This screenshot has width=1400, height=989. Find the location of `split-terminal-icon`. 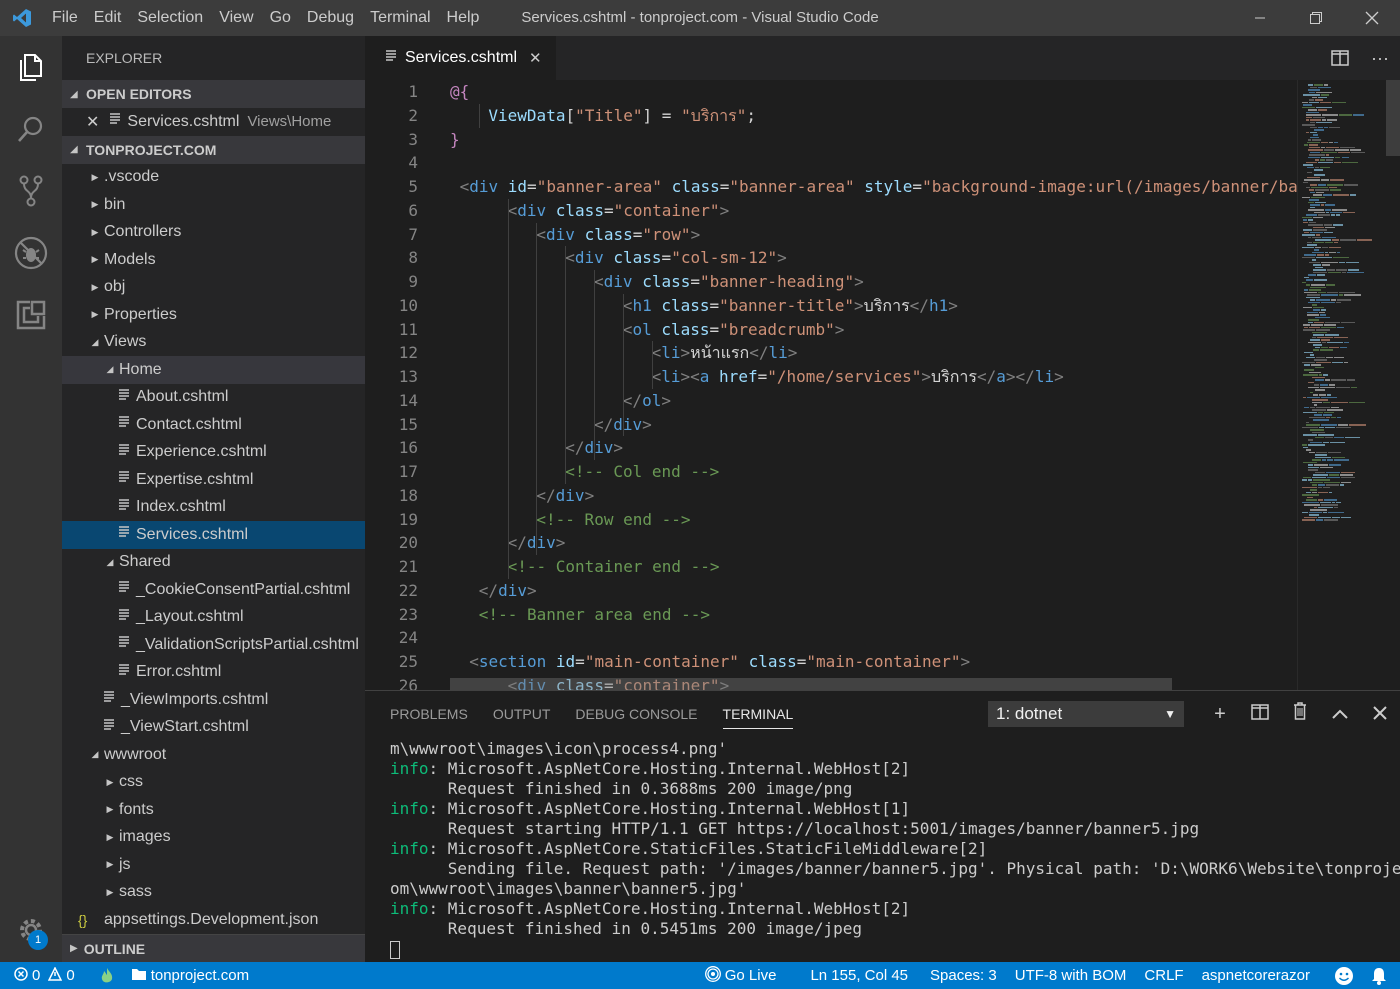

split-terminal-icon is located at coordinates (1260, 714).